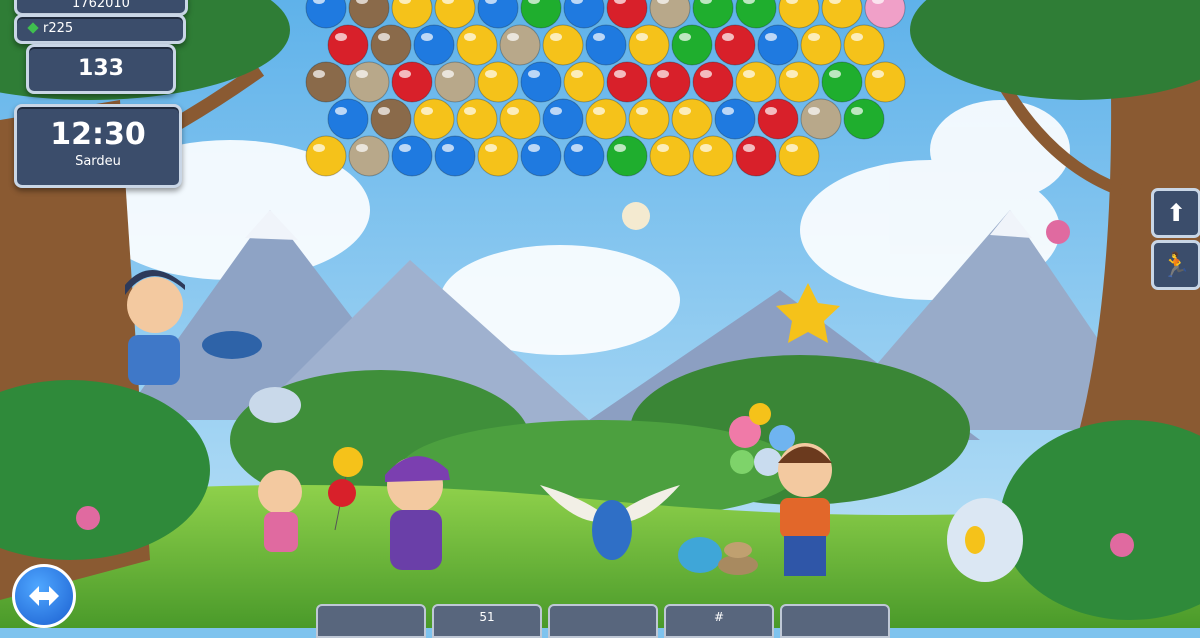 Image resolution: width=1200 pixels, height=638 pixels. I want to click on tray-slot-2: 51, so click(487, 621).